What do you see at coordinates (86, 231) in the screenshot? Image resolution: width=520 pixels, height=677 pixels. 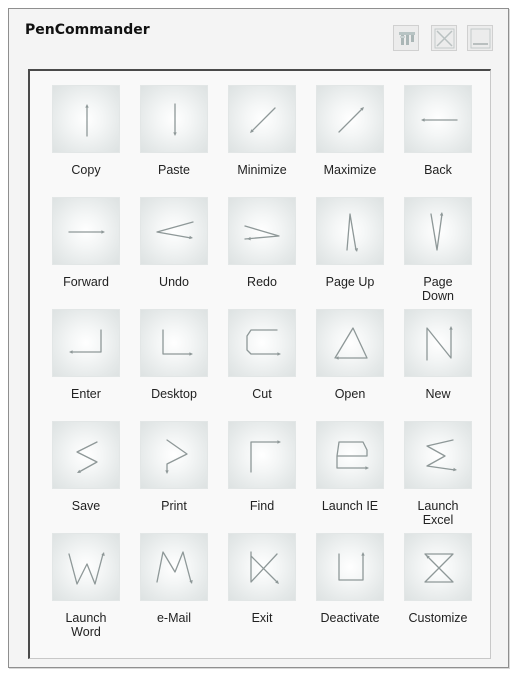 I see `stroke-right-icon` at bounding box center [86, 231].